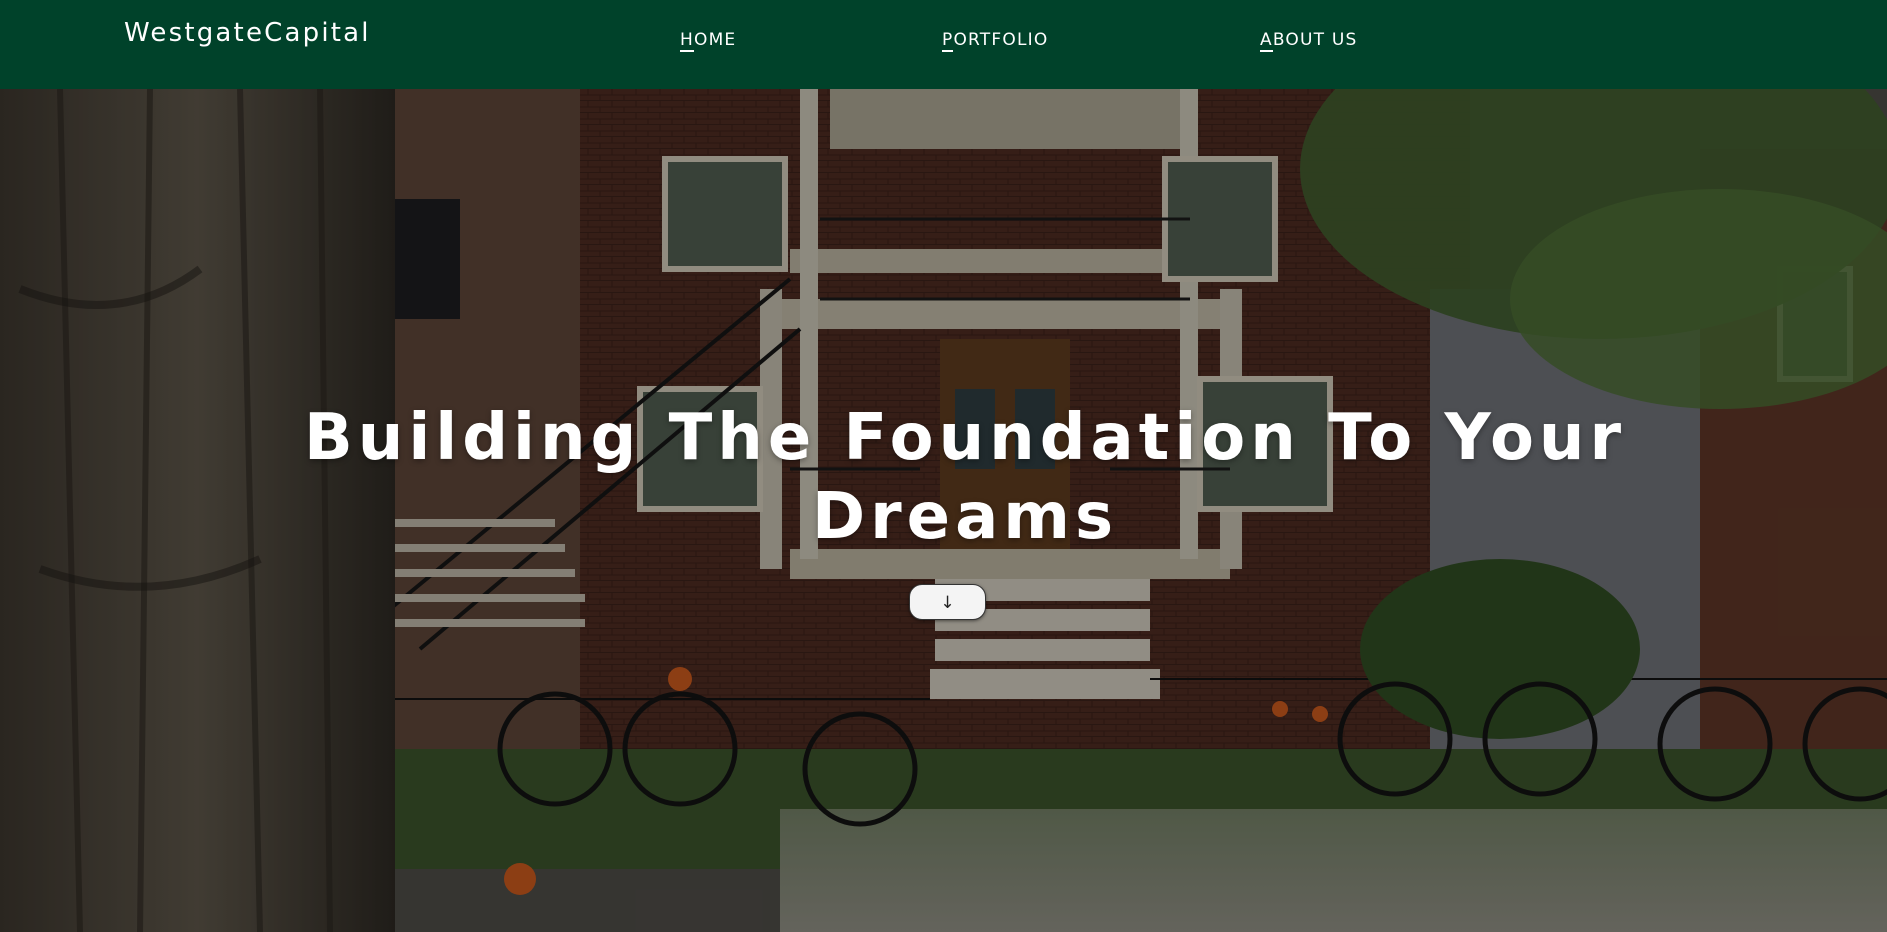 The image size is (1887, 932). Describe the element at coordinates (1001, 40) in the screenshot. I see `nav-portfolio-label: ORTFOLIO` at that location.